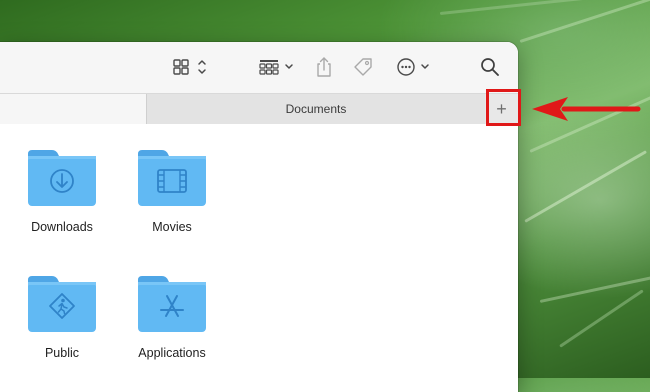  I want to click on tab-bar: Documents +, so click(259, 109).